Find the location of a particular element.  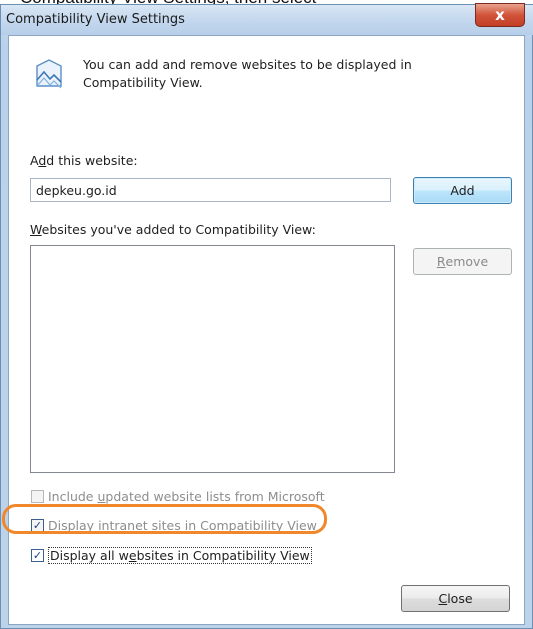

option-label-post: pdated website lists from Microsoft is located at coordinates (215, 496).